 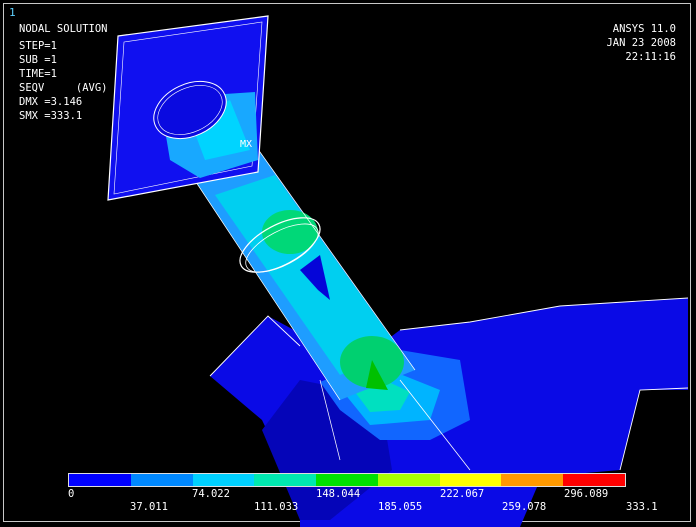 I want to click on legend-lower-label: 259.078, so click(x=524, y=507).